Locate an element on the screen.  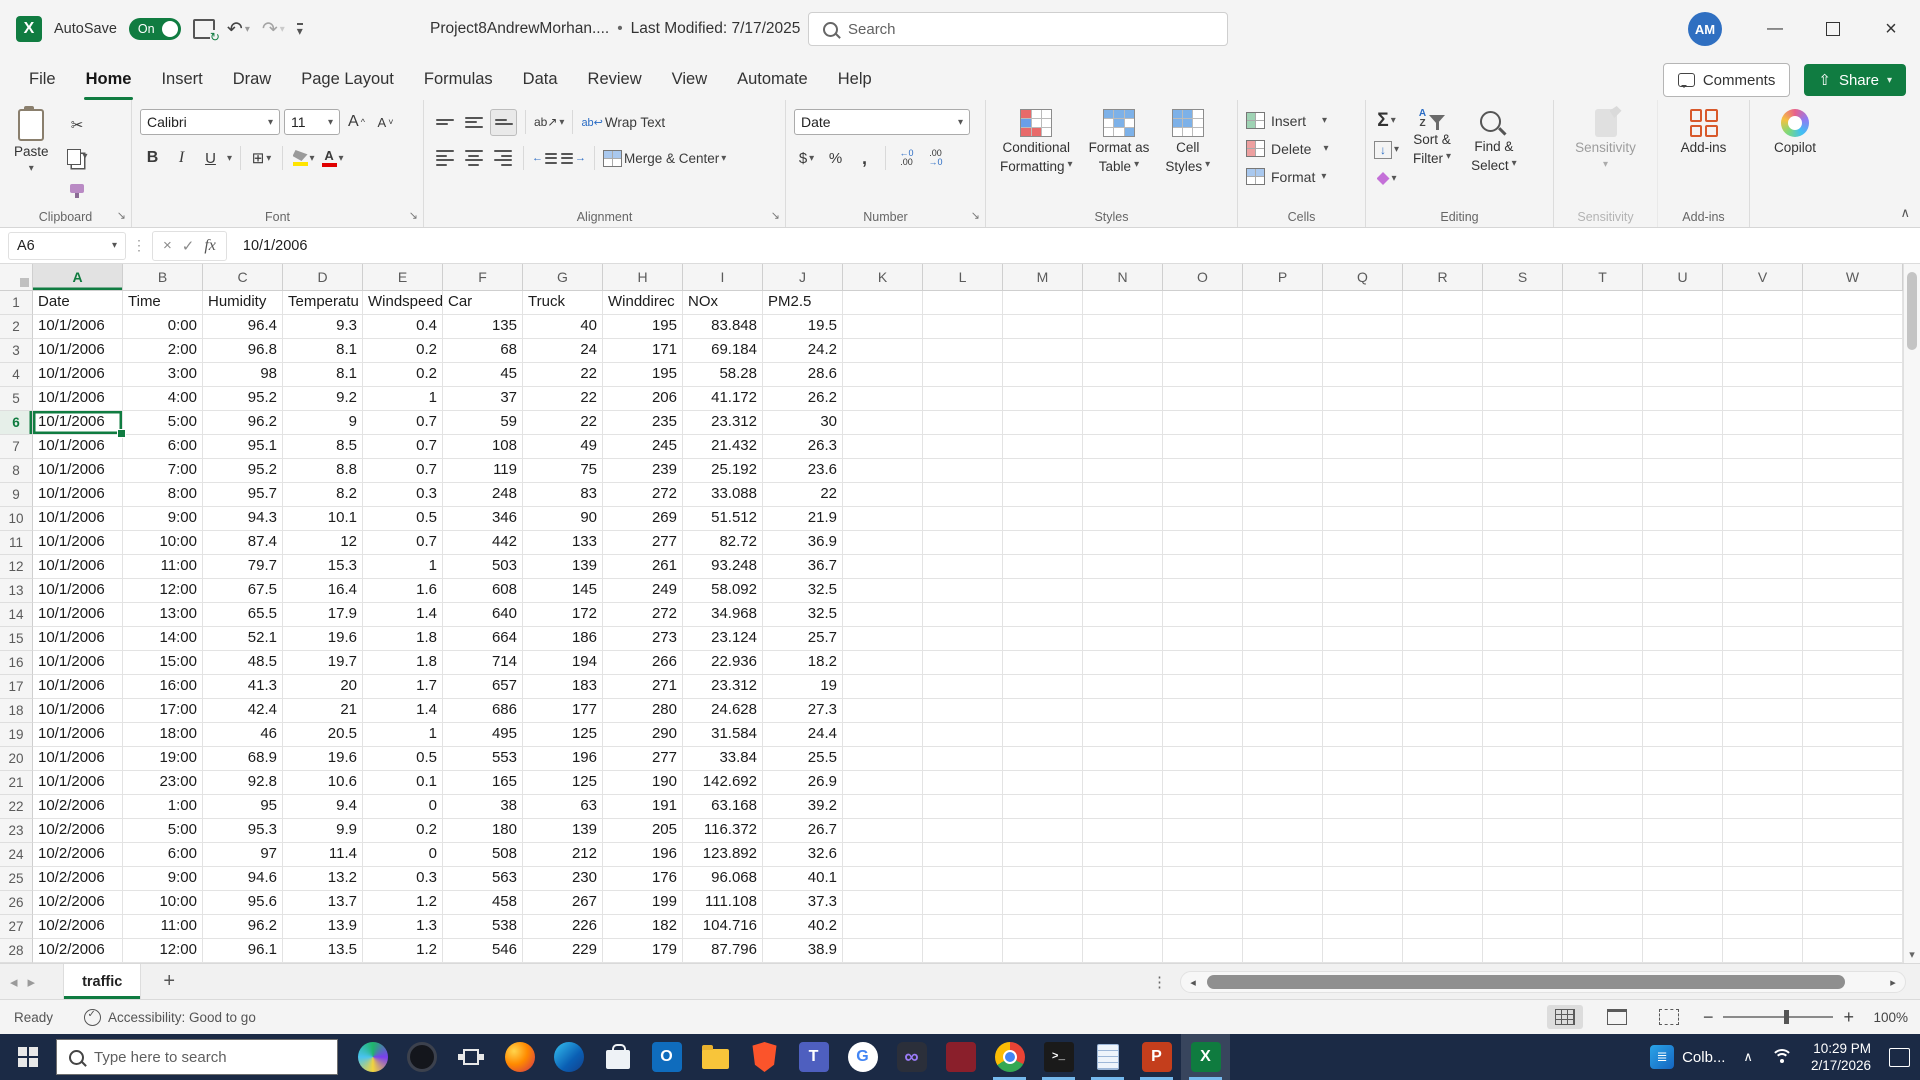
undo-dropdown-icon: ▾ is located at coordinates (247, 29).